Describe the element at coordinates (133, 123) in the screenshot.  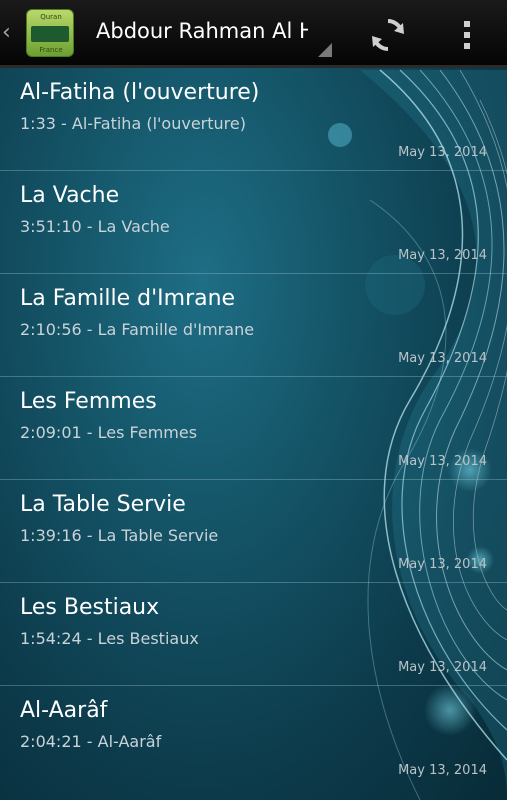
I see `track-subtitle: 1:33 - Al-Fatiha (l'ouverture)` at that location.